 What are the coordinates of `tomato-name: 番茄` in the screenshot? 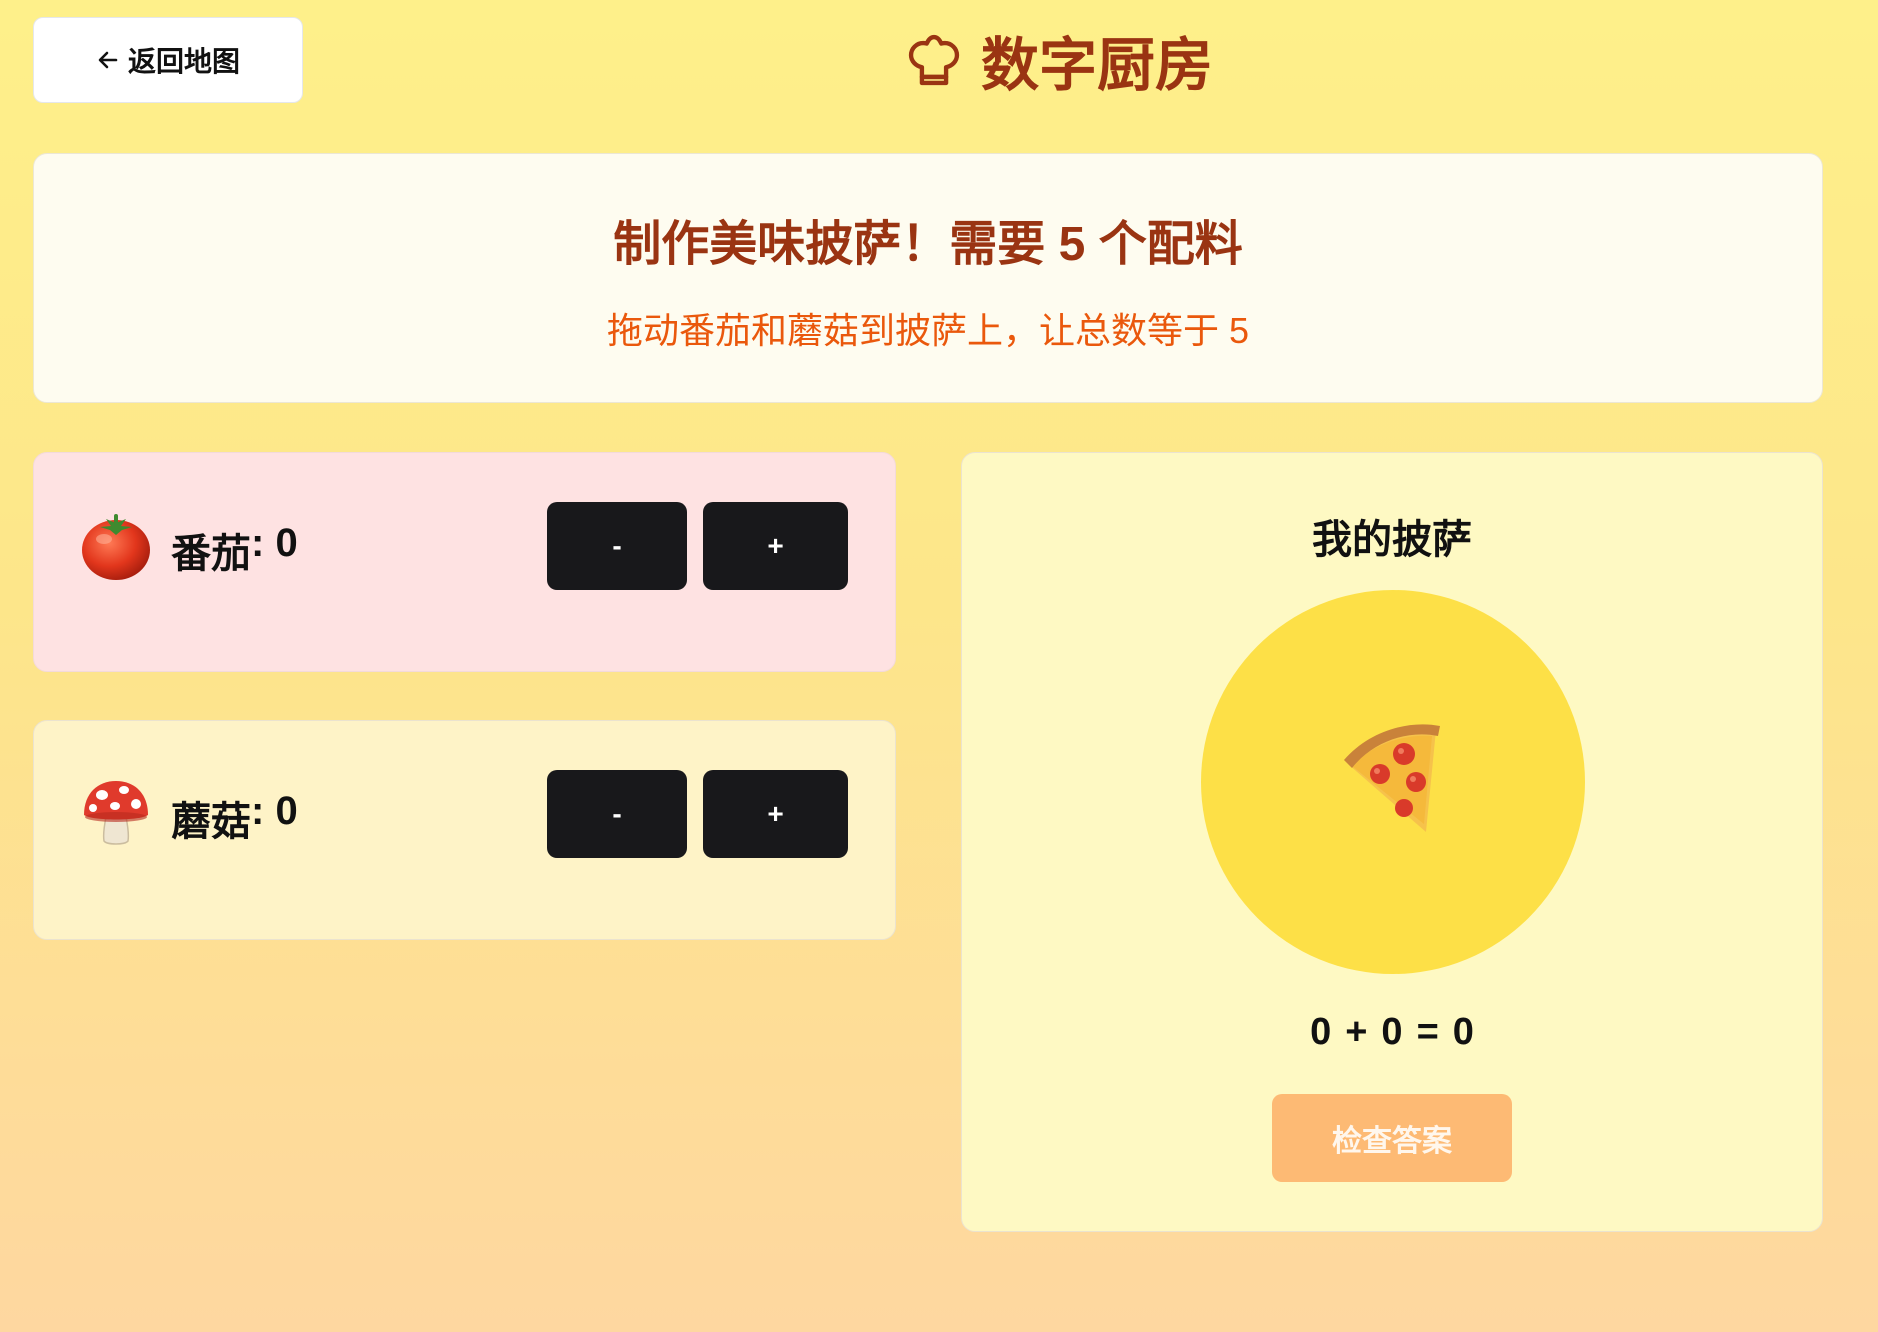 It's located at (211, 554).